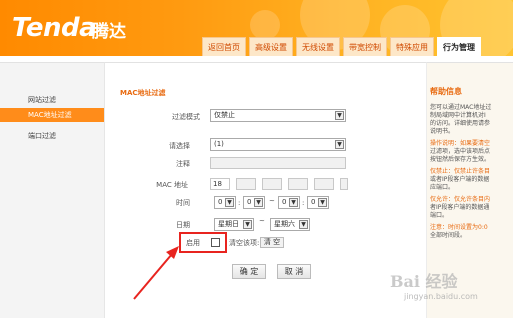 The width and height of the screenshot is (513, 318). What do you see at coordinates (459, 227) in the screenshot?
I see `help-line: 注意：时间设置为0:0` at bounding box center [459, 227].